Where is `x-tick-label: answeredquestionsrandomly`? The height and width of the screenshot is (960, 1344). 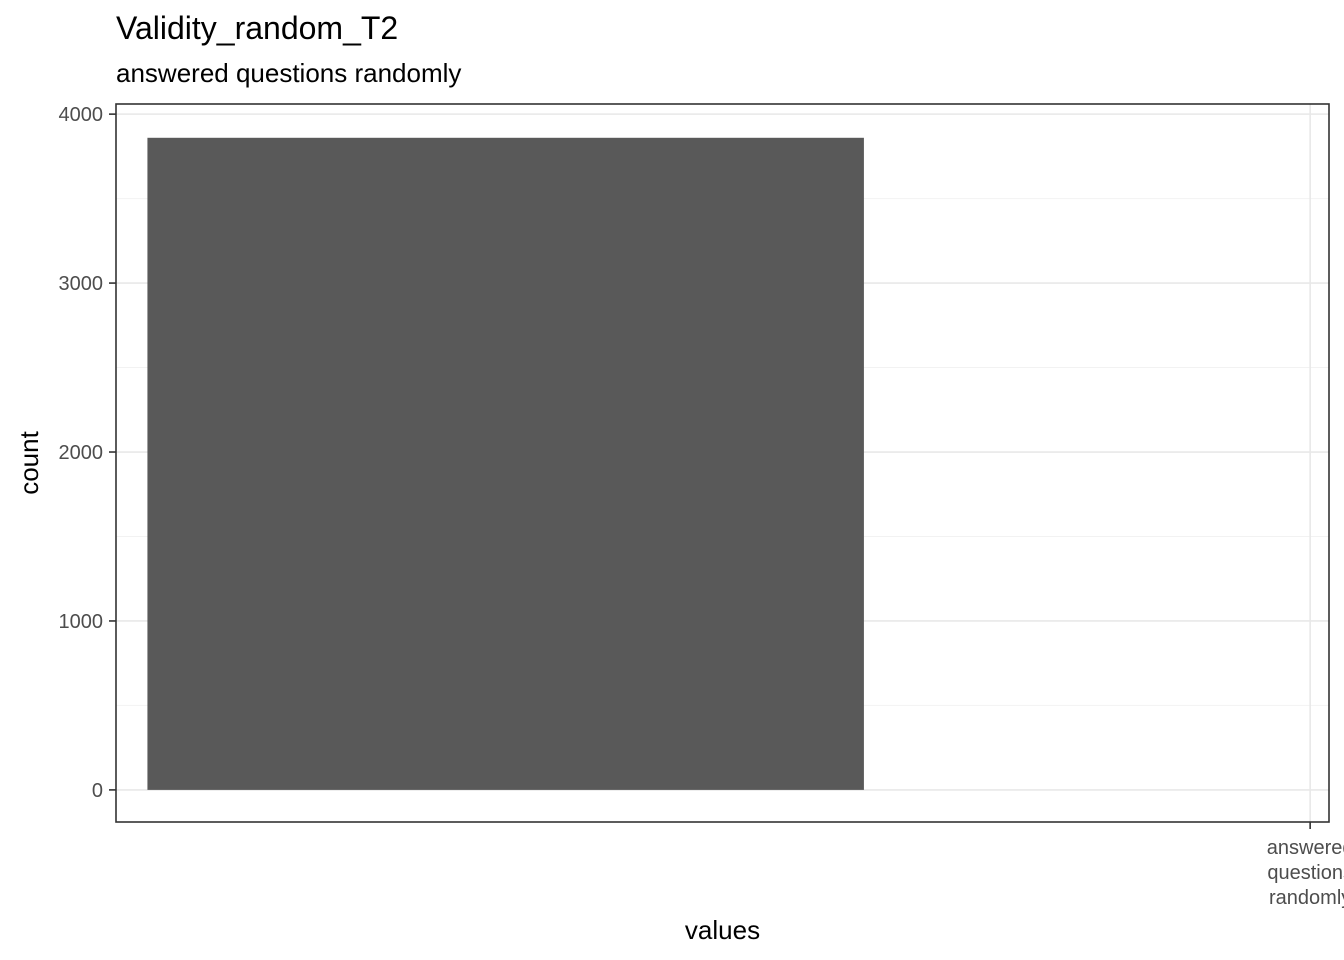
x-tick-label: answeredquestionsrandomly is located at coordinates (1305, 873).